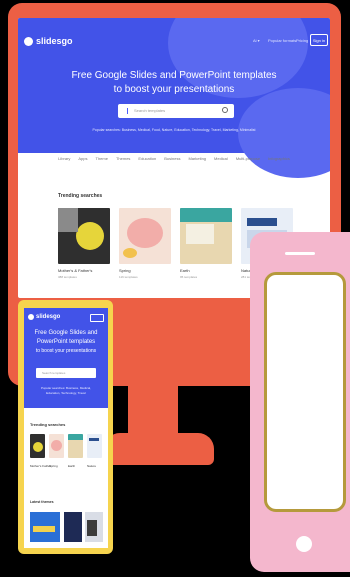 This screenshot has height=577, width=350. I want to click on search-icon, so click(225, 110).